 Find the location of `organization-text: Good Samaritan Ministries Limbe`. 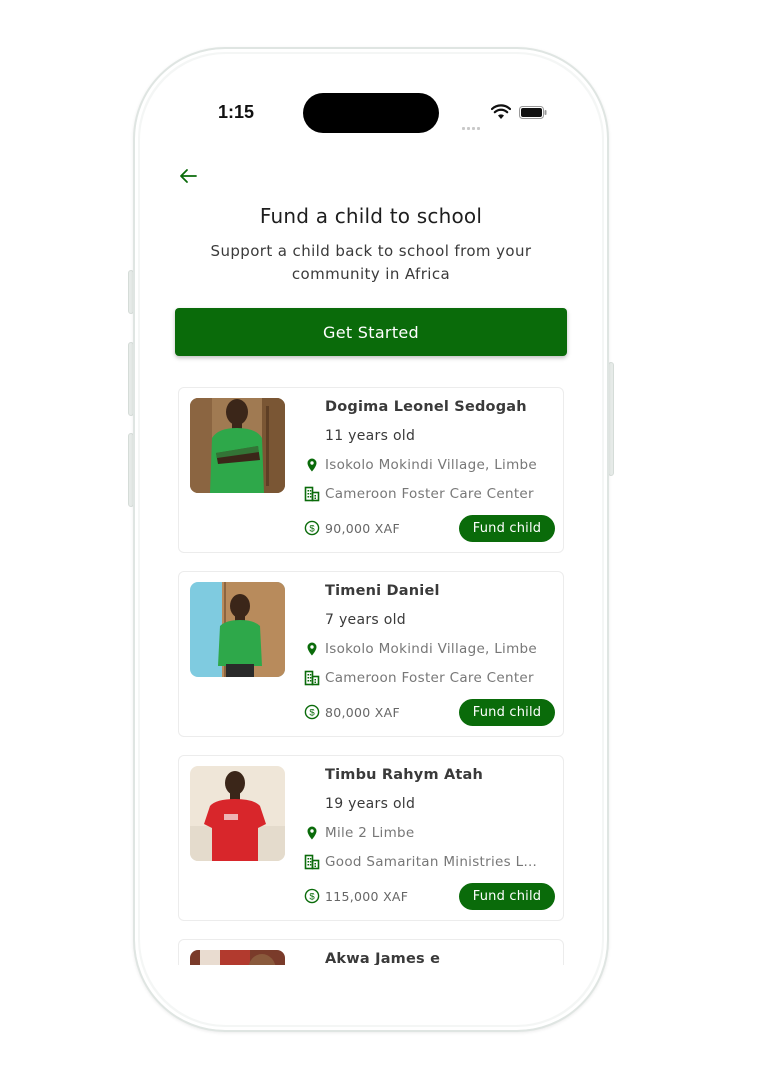

organization-text: Good Samaritan Ministries Limbe is located at coordinates (432, 862).